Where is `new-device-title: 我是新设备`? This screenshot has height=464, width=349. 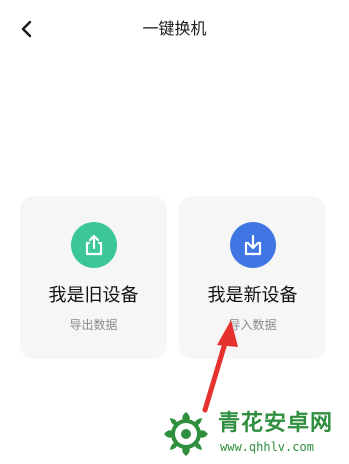 new-device-title: 我是新设备 is located at coordinates (252, 295).